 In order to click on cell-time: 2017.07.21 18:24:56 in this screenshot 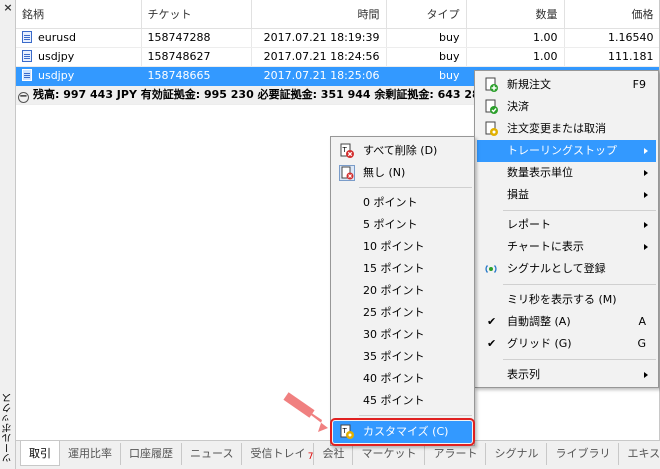, I will do `click(319, 57)`.